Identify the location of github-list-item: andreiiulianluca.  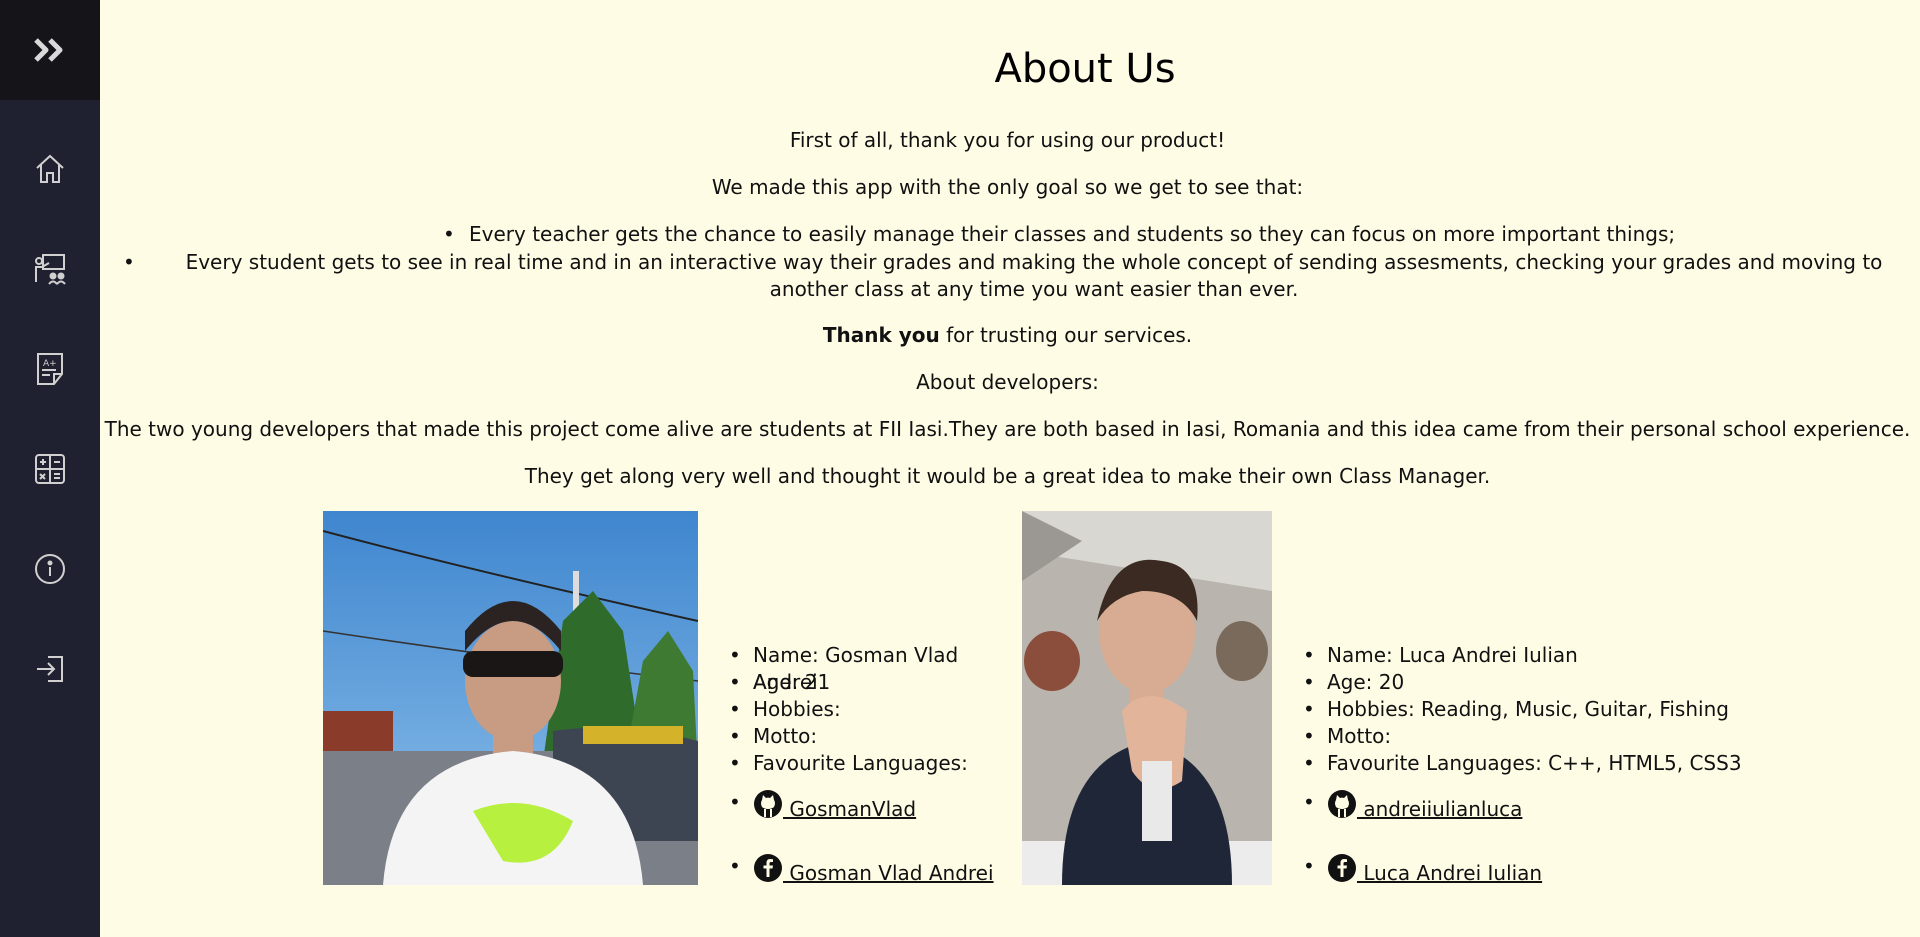
(1525, 806).